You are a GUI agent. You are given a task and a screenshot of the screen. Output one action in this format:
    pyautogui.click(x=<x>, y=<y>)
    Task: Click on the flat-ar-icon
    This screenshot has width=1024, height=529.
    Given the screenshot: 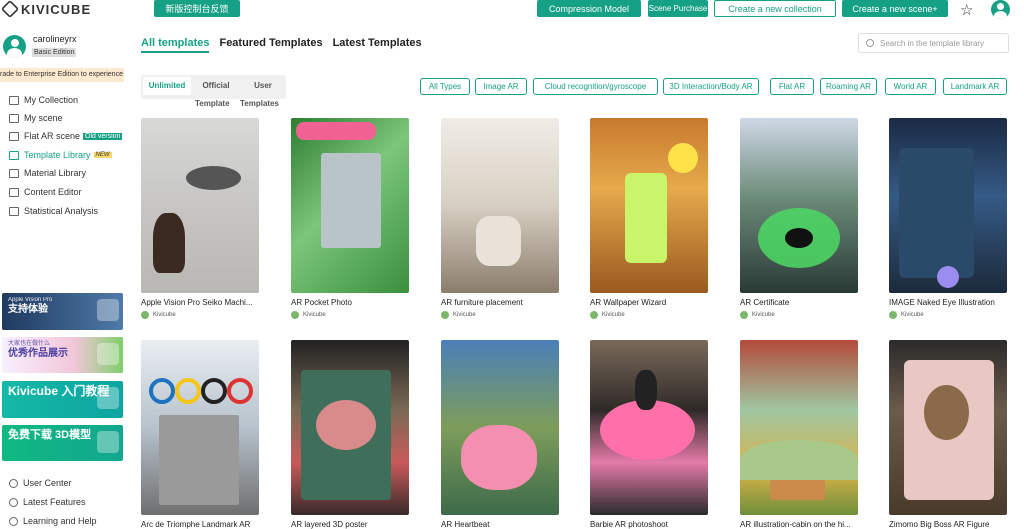 What is the action you would take?
    pyautogui.click(x=14, y=136)
    